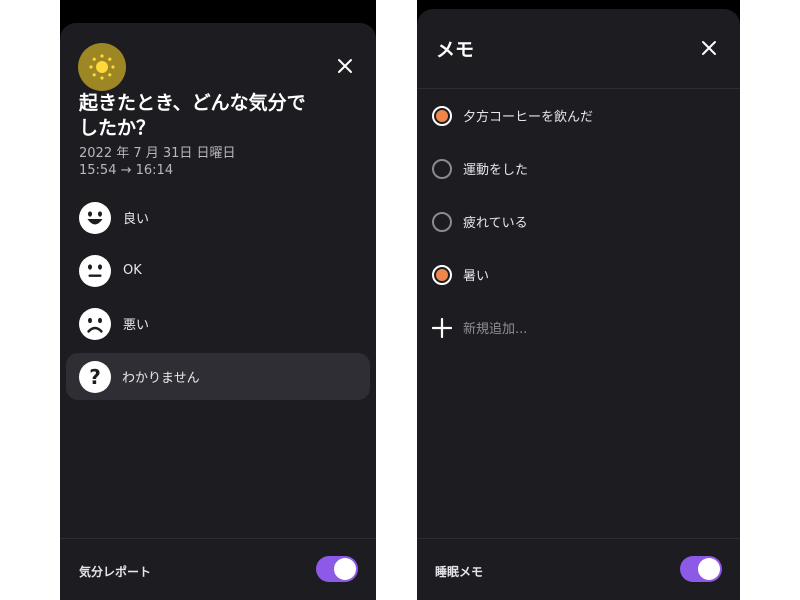 This screenshot has width=800, height=600. I want to click on mood-option-good: 良い, so click(218, 217).